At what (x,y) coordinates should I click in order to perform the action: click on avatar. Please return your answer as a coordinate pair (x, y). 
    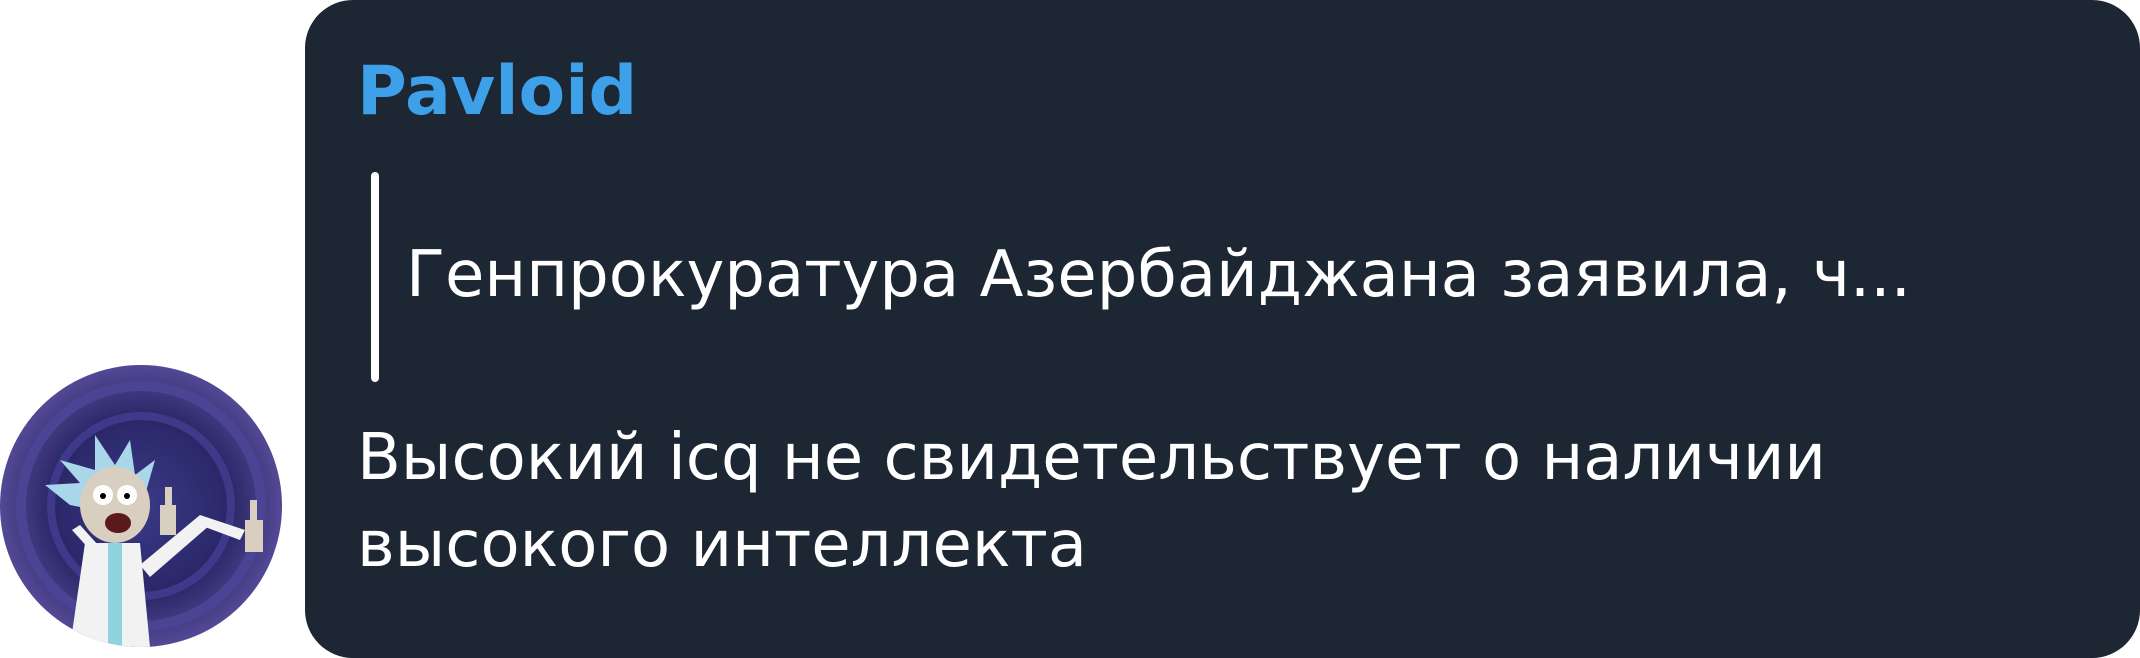
    Looking at the image, I should click on (141, 506).